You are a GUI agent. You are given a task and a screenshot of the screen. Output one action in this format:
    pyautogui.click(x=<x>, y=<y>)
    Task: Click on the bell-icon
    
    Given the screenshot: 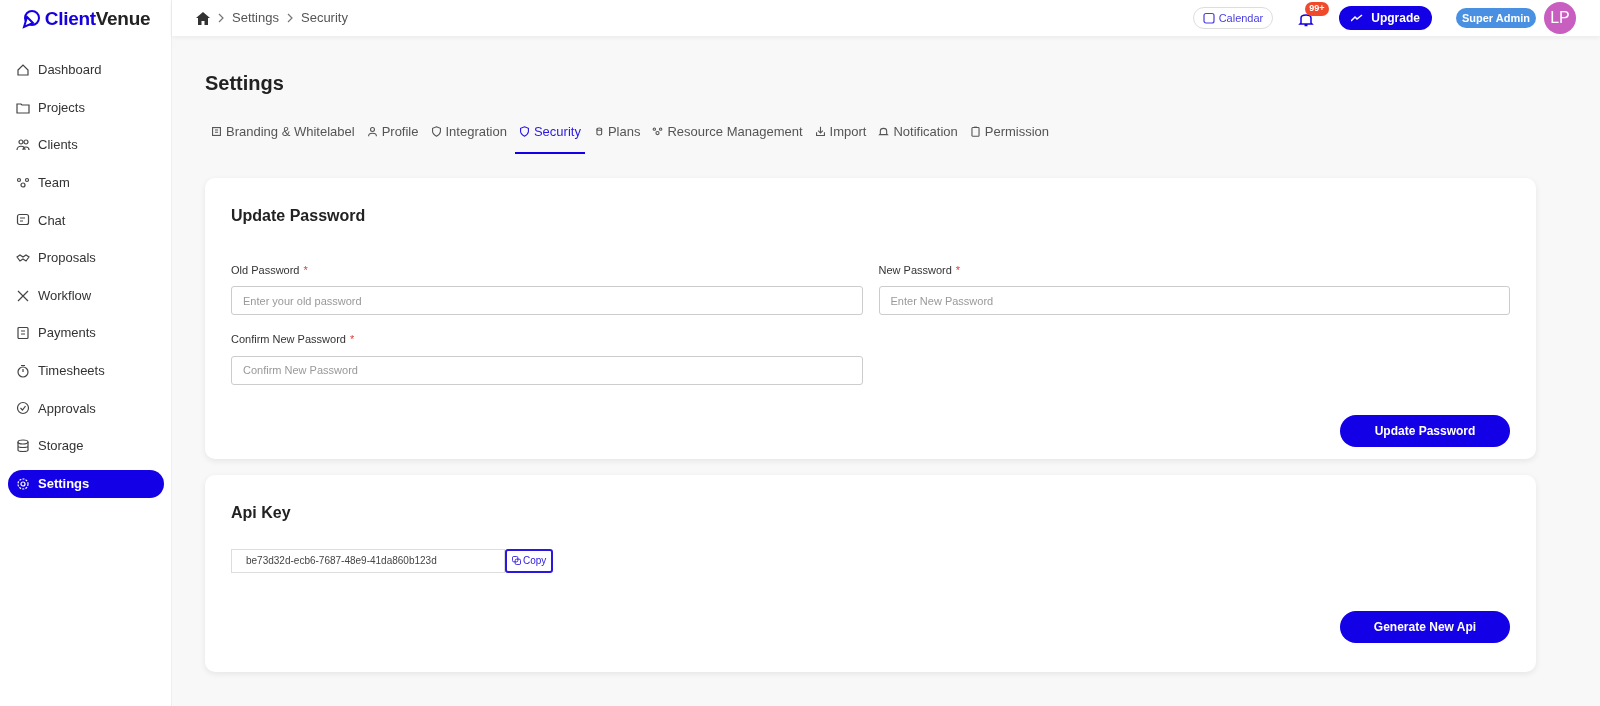 What is the action you would take?
    pyautogui.click(x=884, y=132)
    